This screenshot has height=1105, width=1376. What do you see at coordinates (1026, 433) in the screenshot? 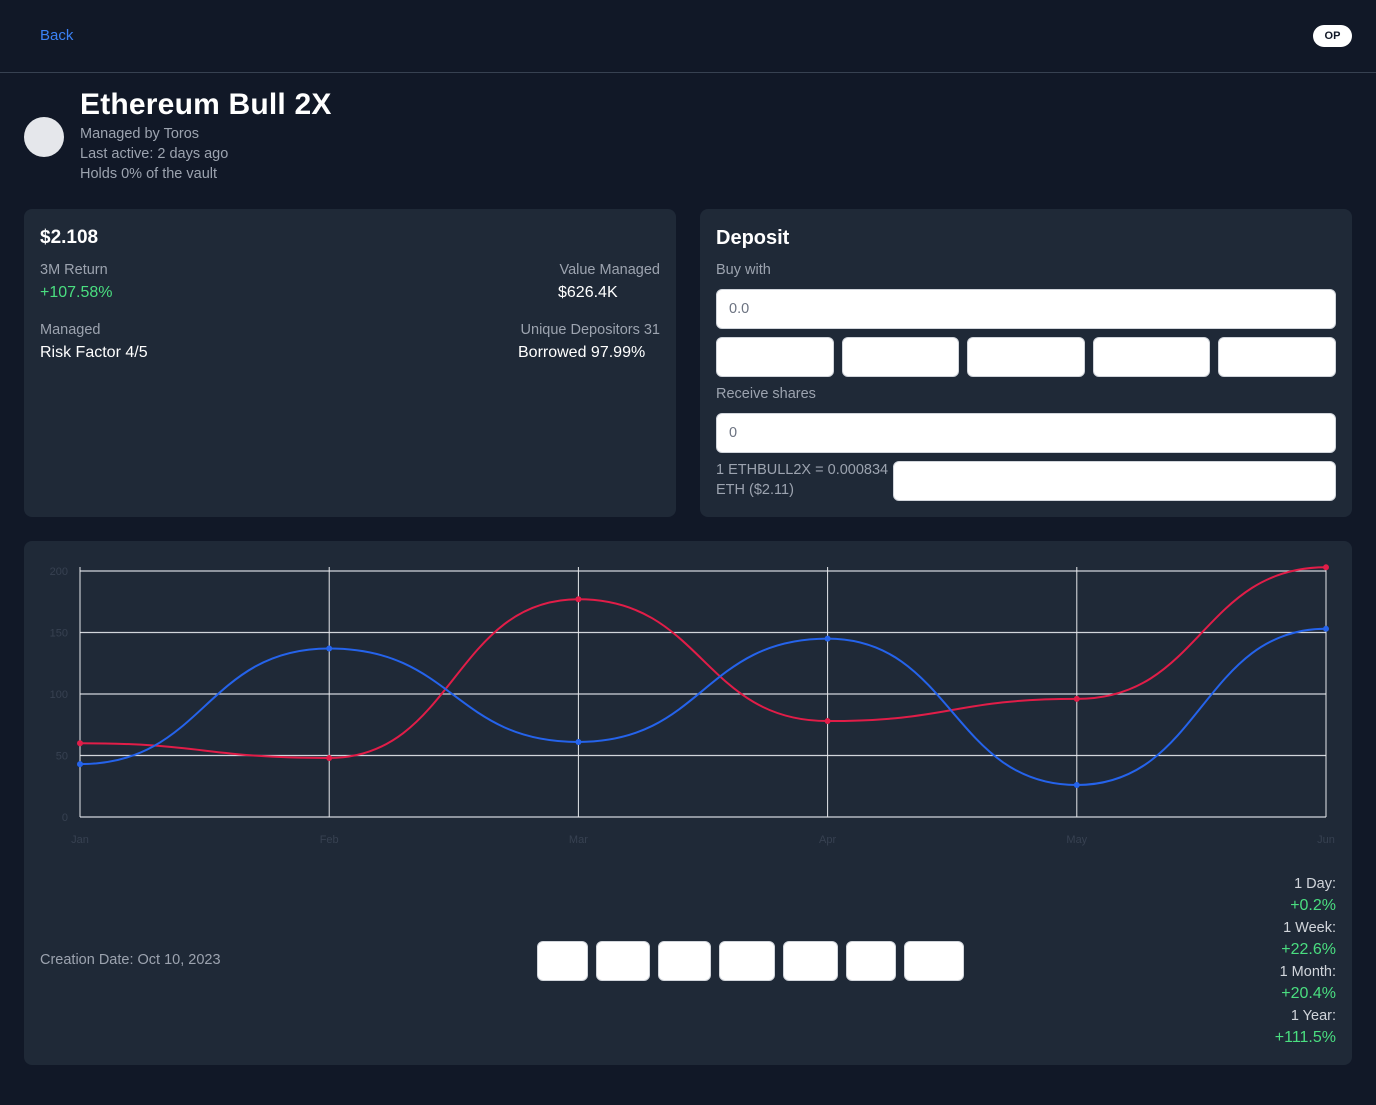
I see `receive-shares-input: 0` at bounding box center [1026, 433].